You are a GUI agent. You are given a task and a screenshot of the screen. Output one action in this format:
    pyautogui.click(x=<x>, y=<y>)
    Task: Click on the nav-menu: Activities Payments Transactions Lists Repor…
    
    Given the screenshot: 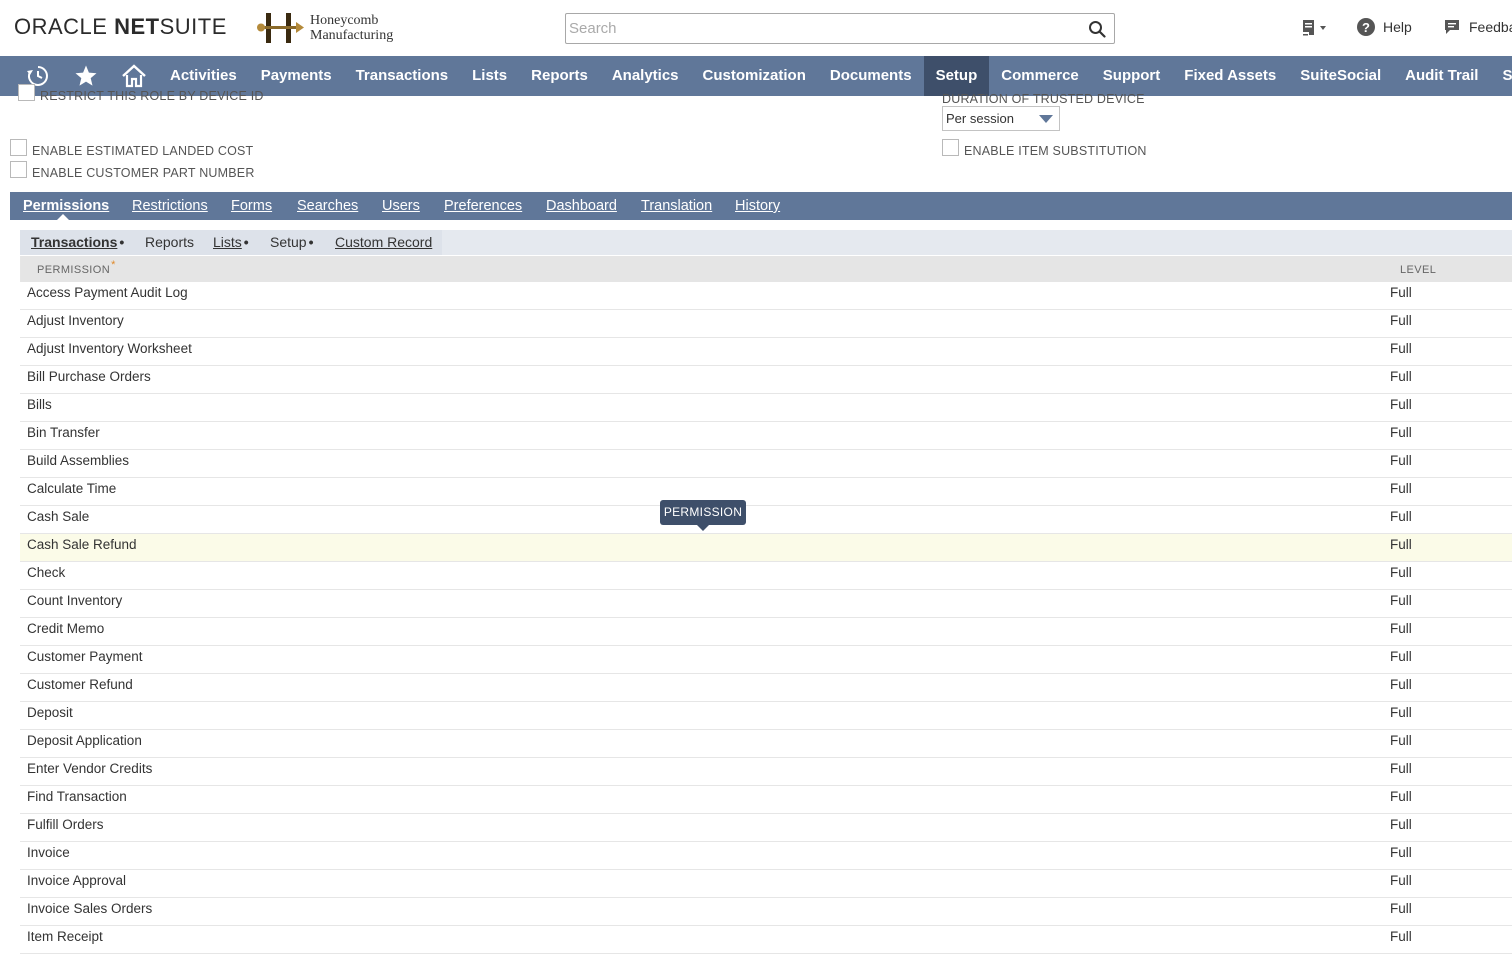 What is the action you would take?
    pyautogui.click(x=835, y=76)
    